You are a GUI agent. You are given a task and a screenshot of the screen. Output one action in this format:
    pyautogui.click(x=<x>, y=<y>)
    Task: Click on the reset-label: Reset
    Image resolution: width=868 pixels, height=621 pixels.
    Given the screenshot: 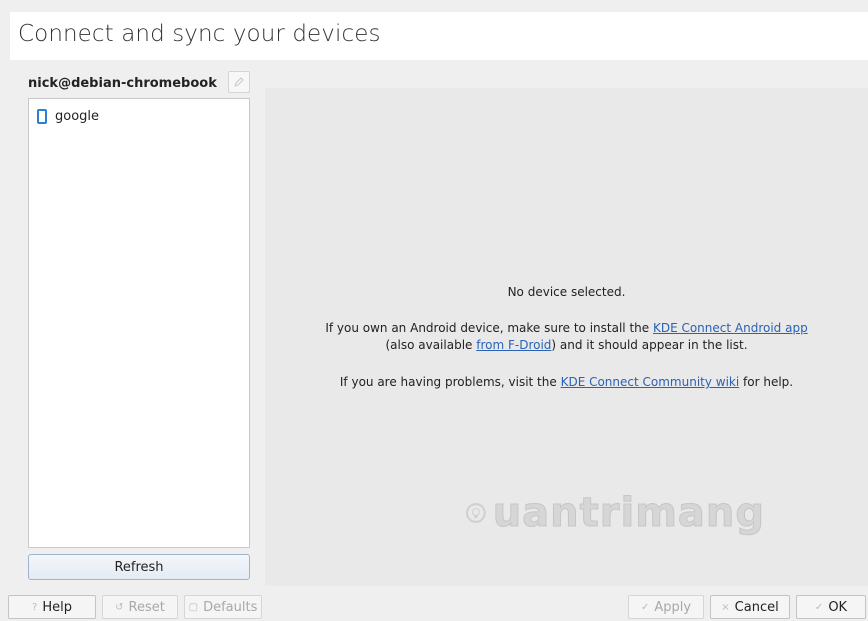 What is the action you would take?
    pyautogui.click(x=146, y=607)
    